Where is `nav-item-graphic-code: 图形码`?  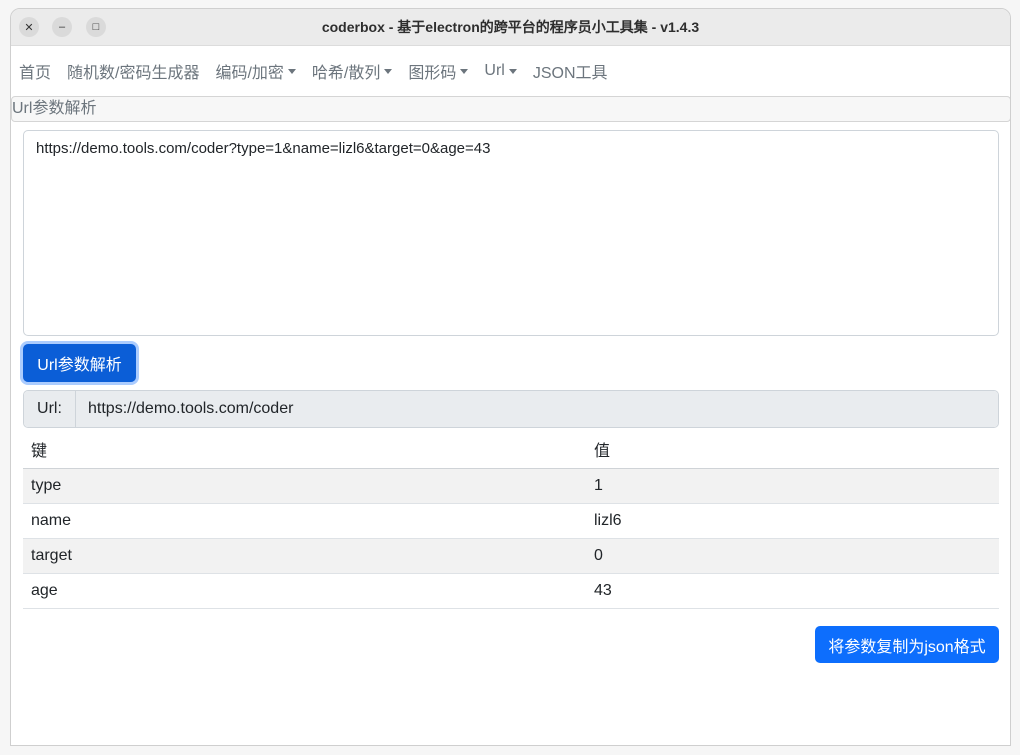
nav-item-graphic-code: 图形码 is located at coordinates (438, 71).